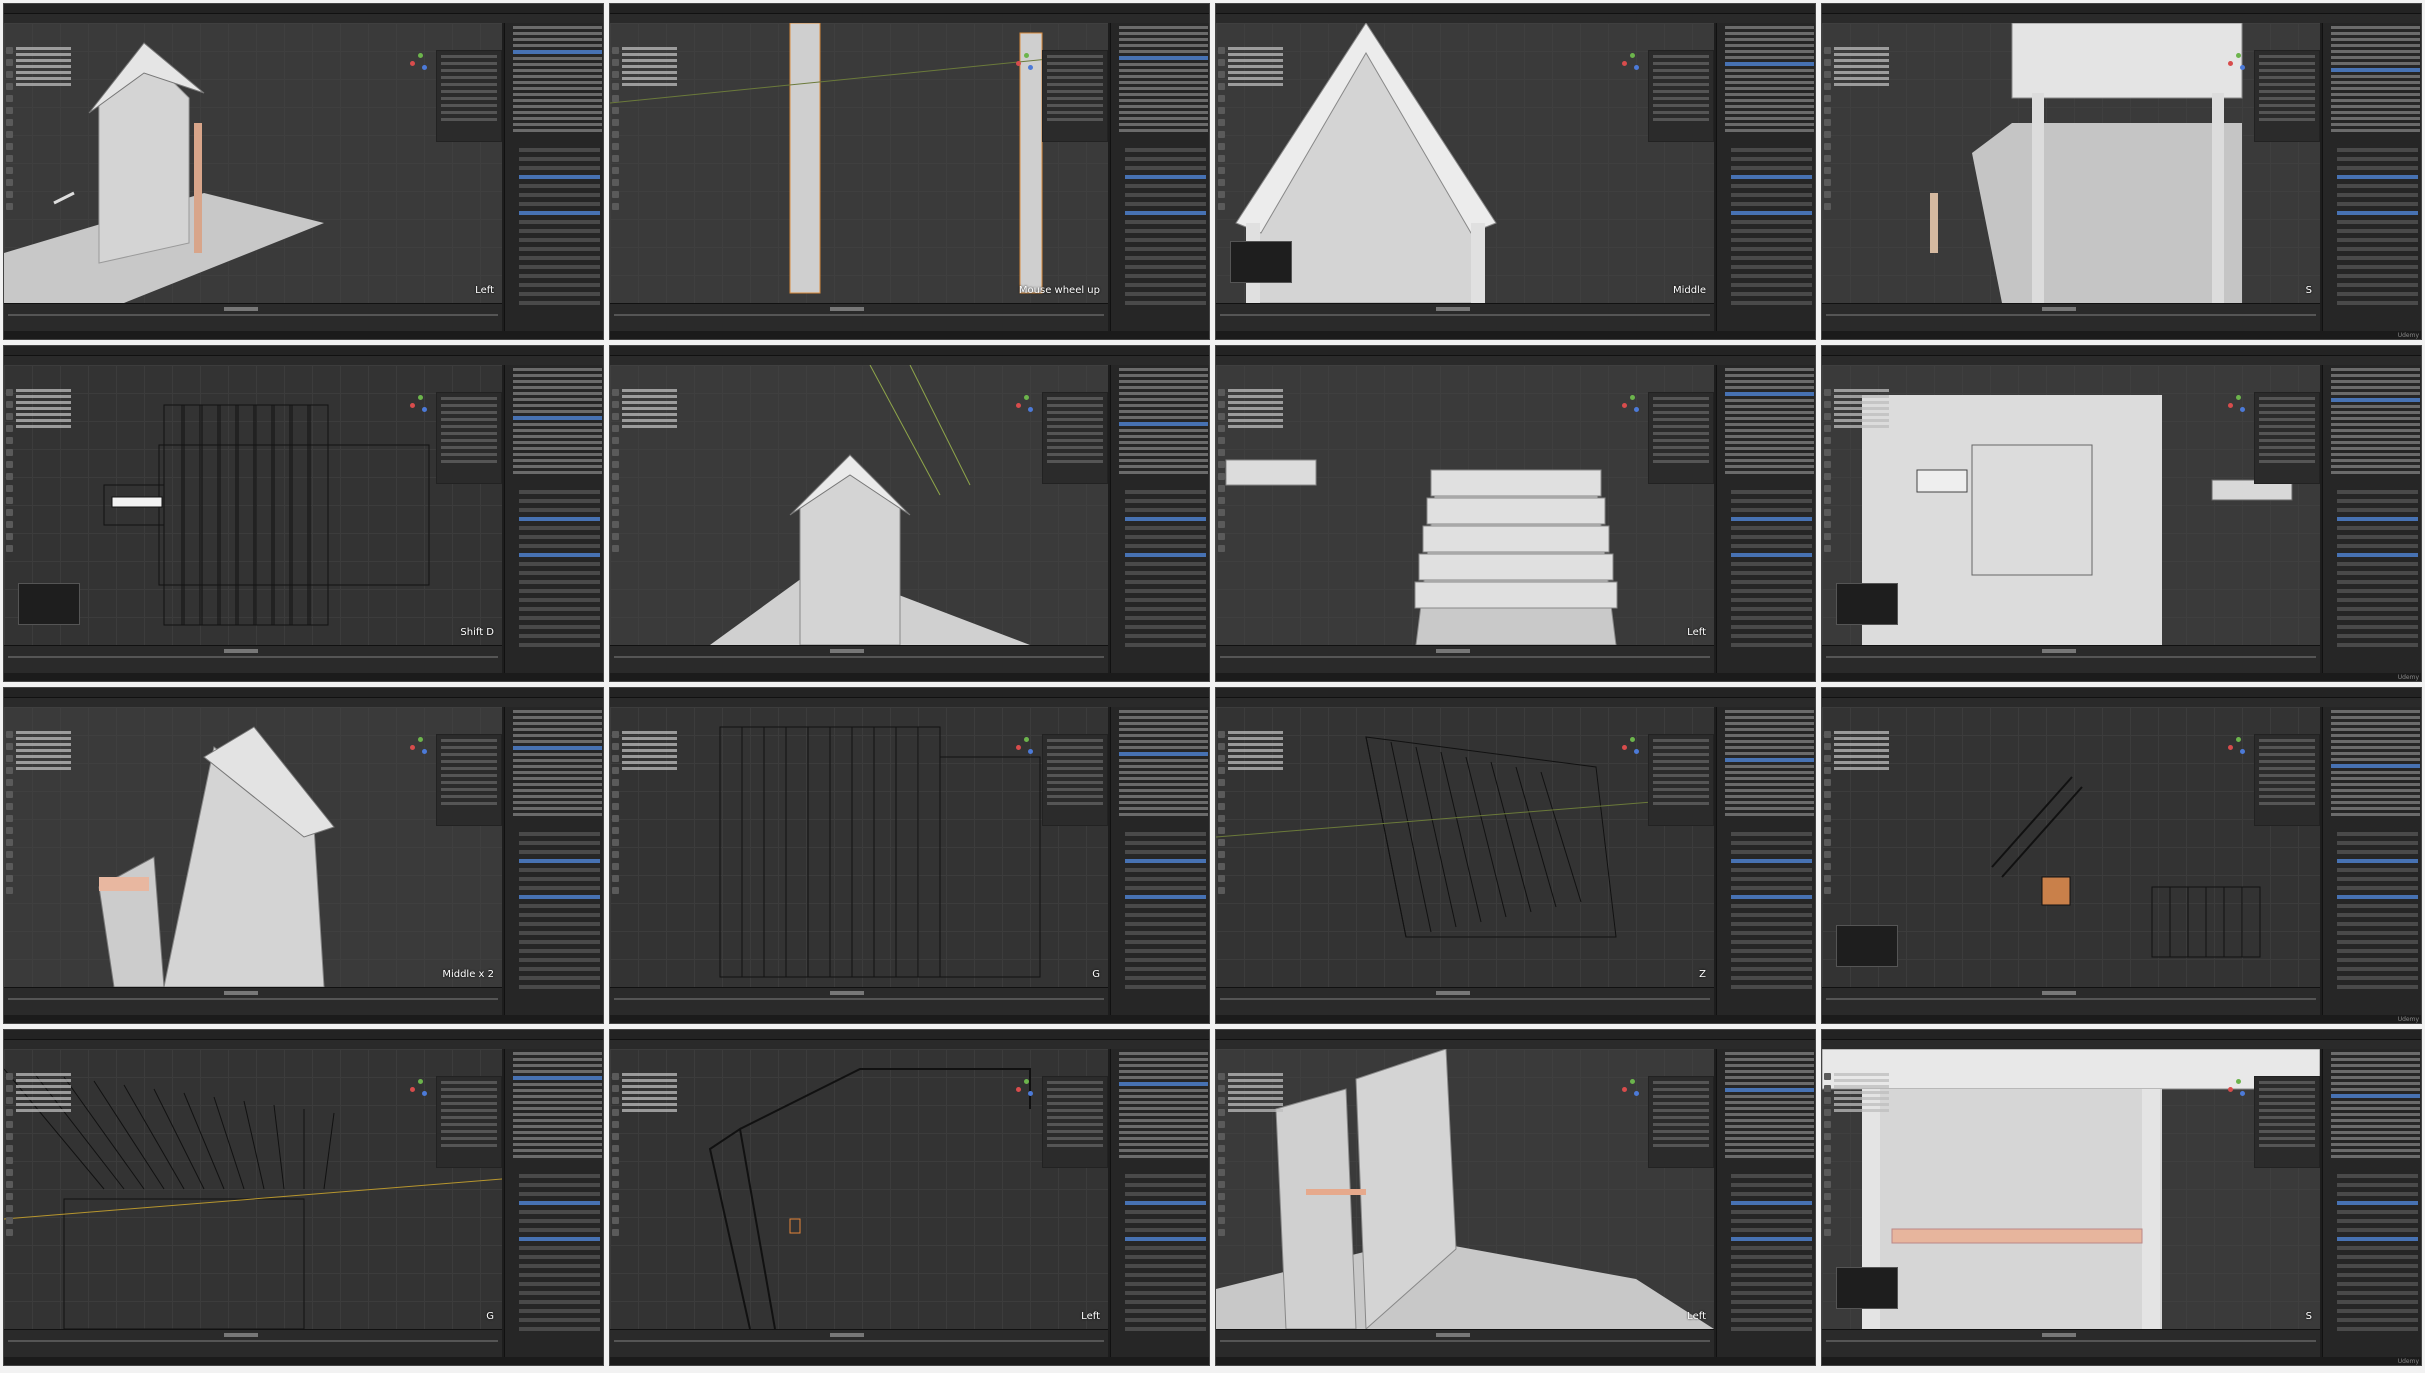  What do you see at coordinates (859, 1189) in the screenshot?
I see `3d-viewport: Left` at bounding box center [859, 1189].